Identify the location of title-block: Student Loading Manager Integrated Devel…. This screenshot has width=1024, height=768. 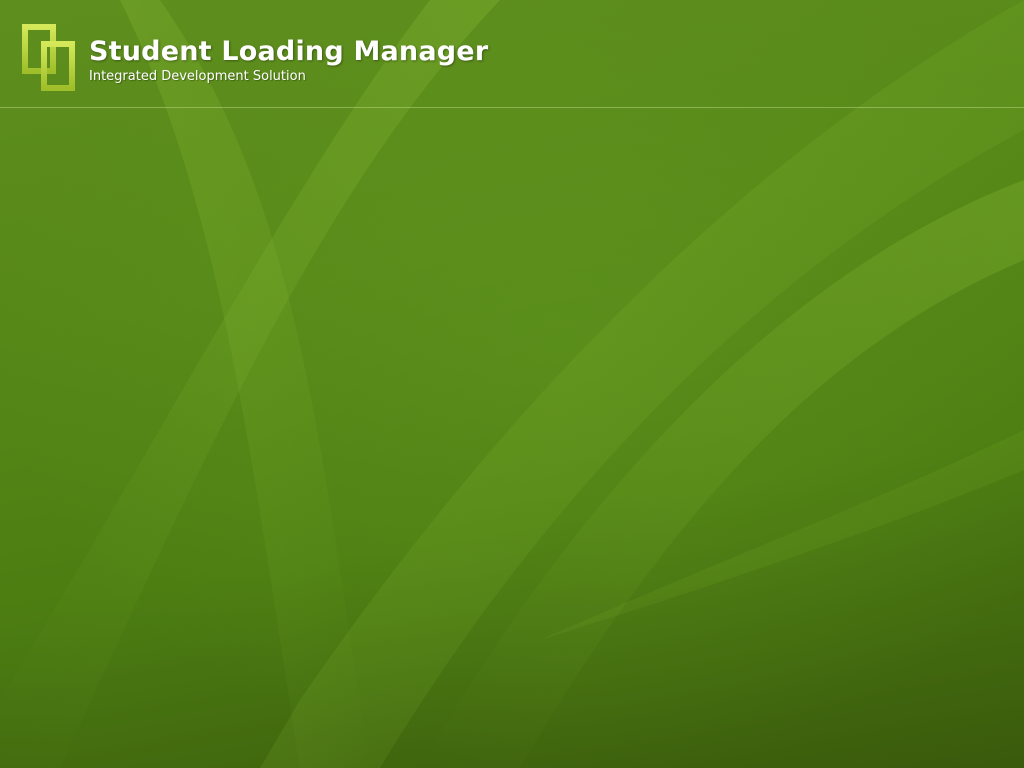
(288, 59).